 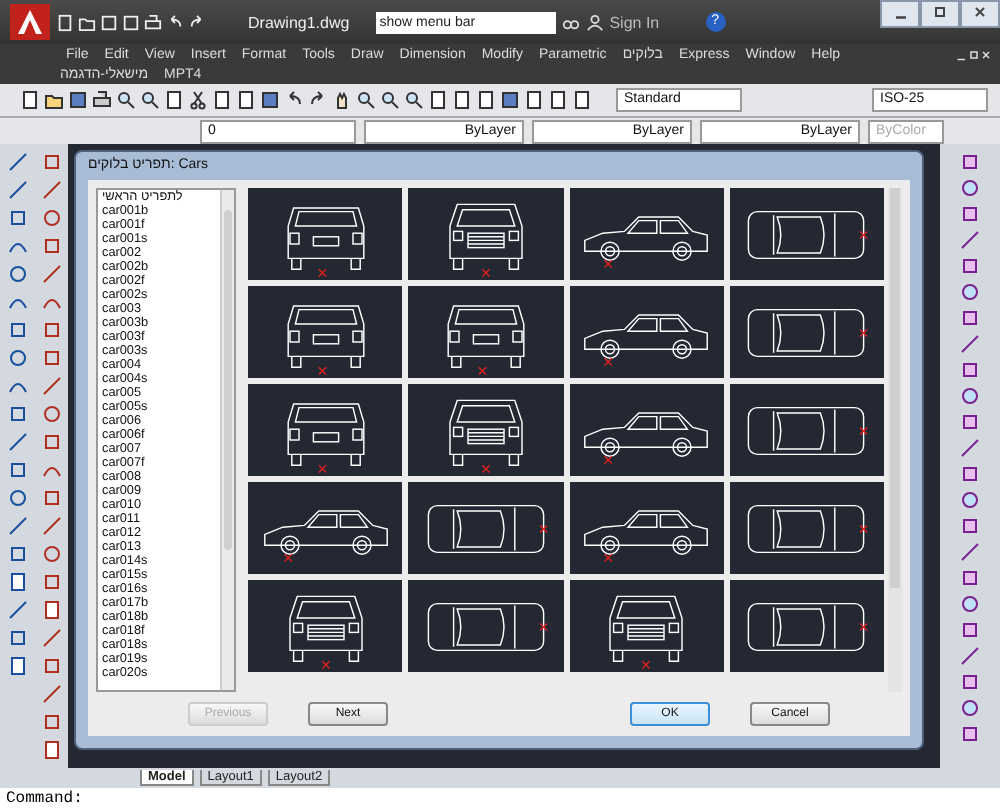 What do you see at coordinates (900, 17) in the screenshot?
I see `minimize-icon` at bounding box center [900, 17].